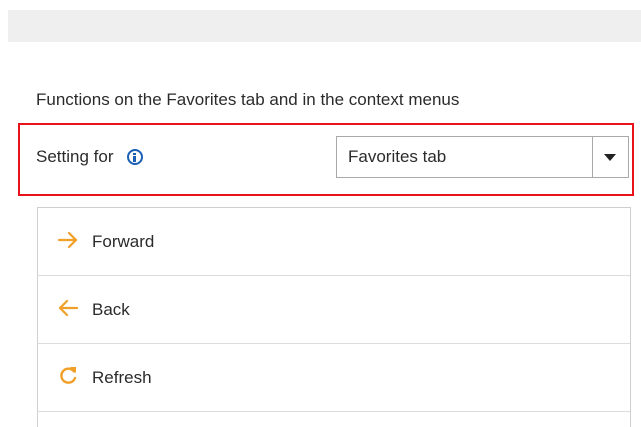  I want to click on info-icon, so click(135, 157).